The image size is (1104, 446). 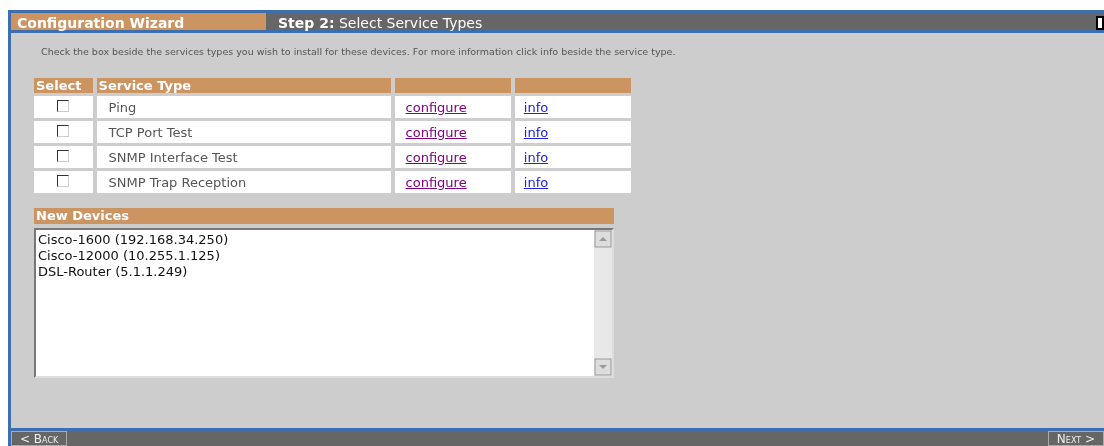 I want to click on window-title: Configuration Wizard, so click(x=138, y=21).